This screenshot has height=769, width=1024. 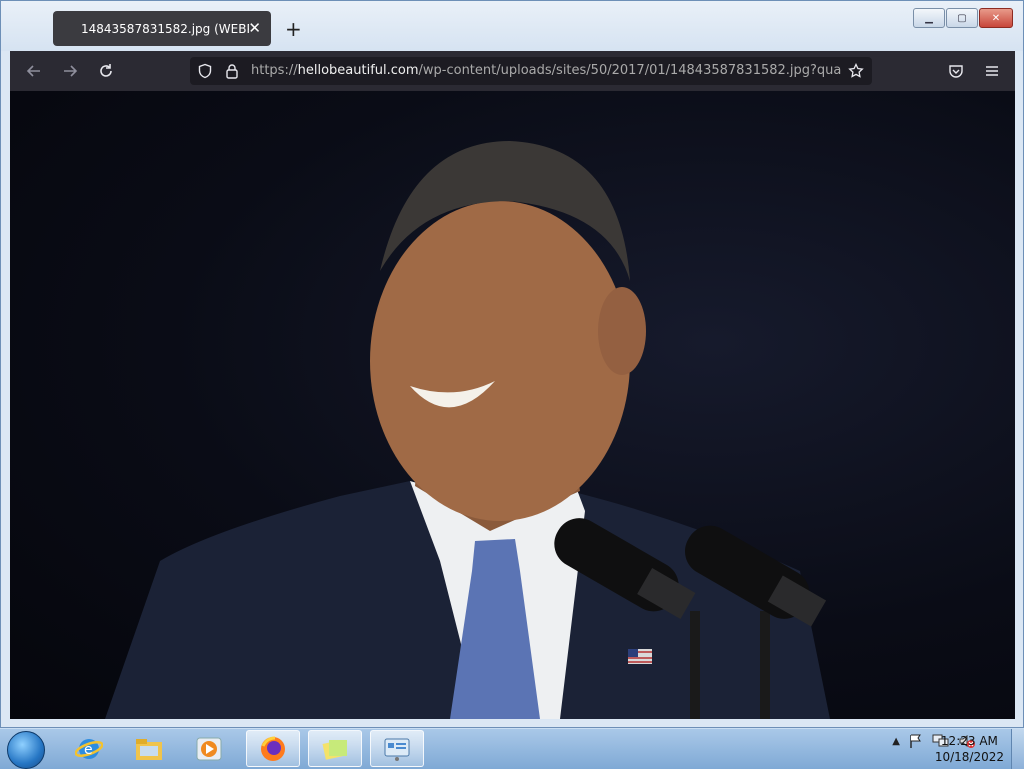 What do you see at coordinates (896, 741) in the screenshot?
I see `show-hidden-icons-icon: ▲` at bounding box center [896, 741].